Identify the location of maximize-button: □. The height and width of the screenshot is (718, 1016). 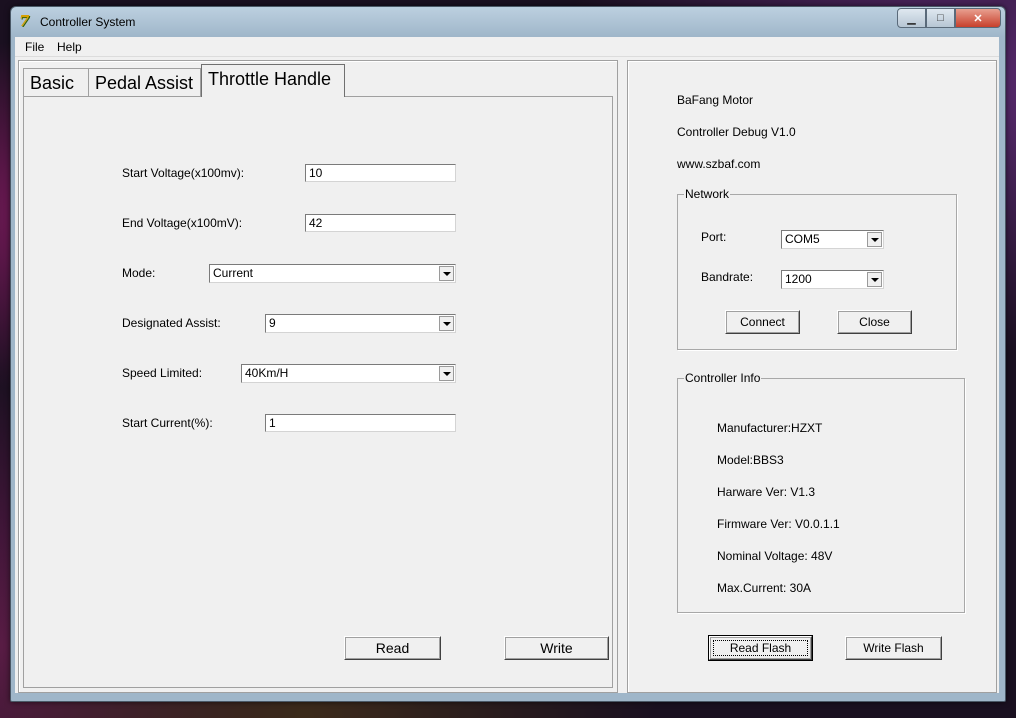
(940, 18).